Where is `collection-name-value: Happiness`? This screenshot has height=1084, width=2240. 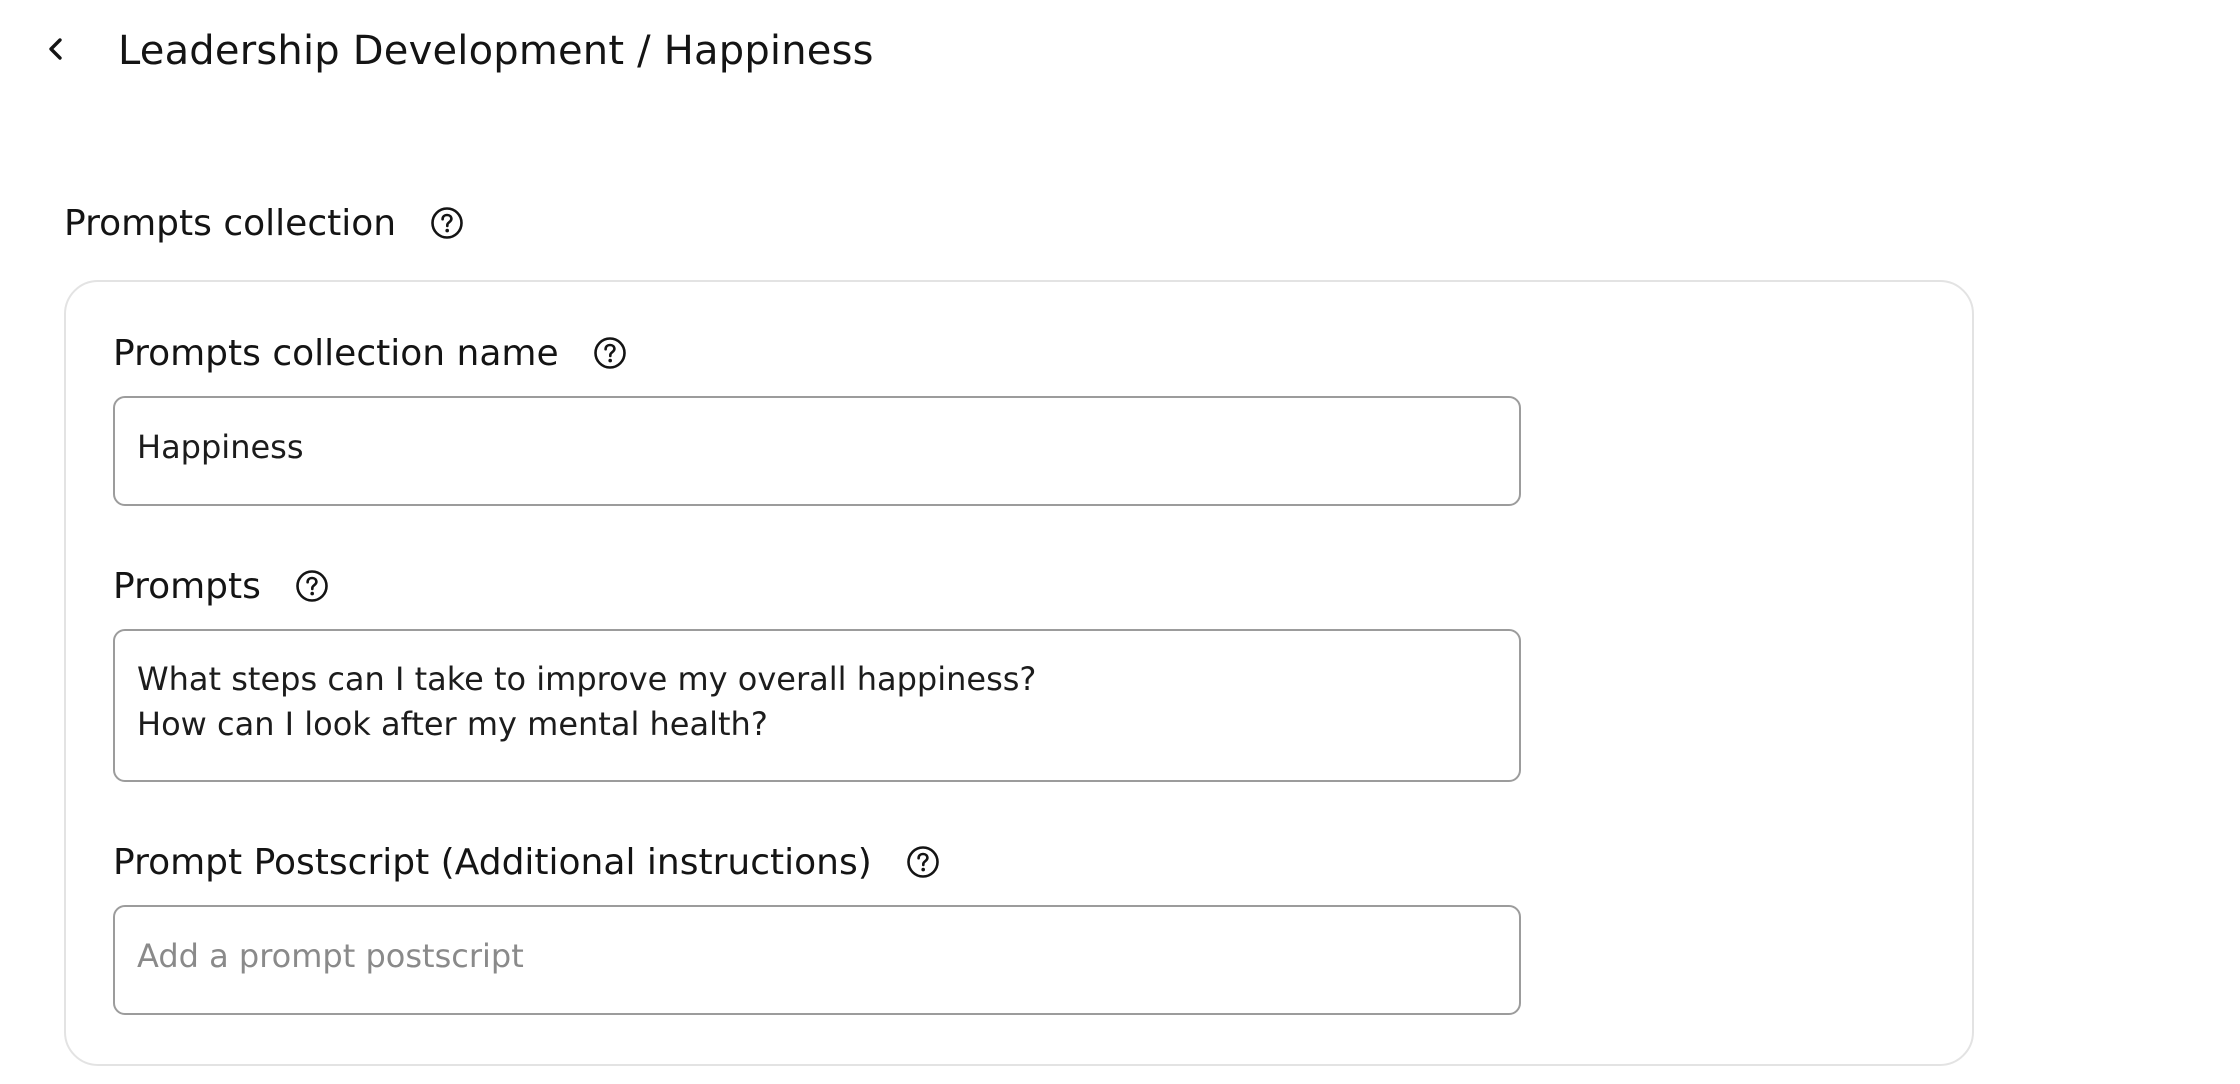 collection-name-value: Happiness is located at coordinates (220, 447).